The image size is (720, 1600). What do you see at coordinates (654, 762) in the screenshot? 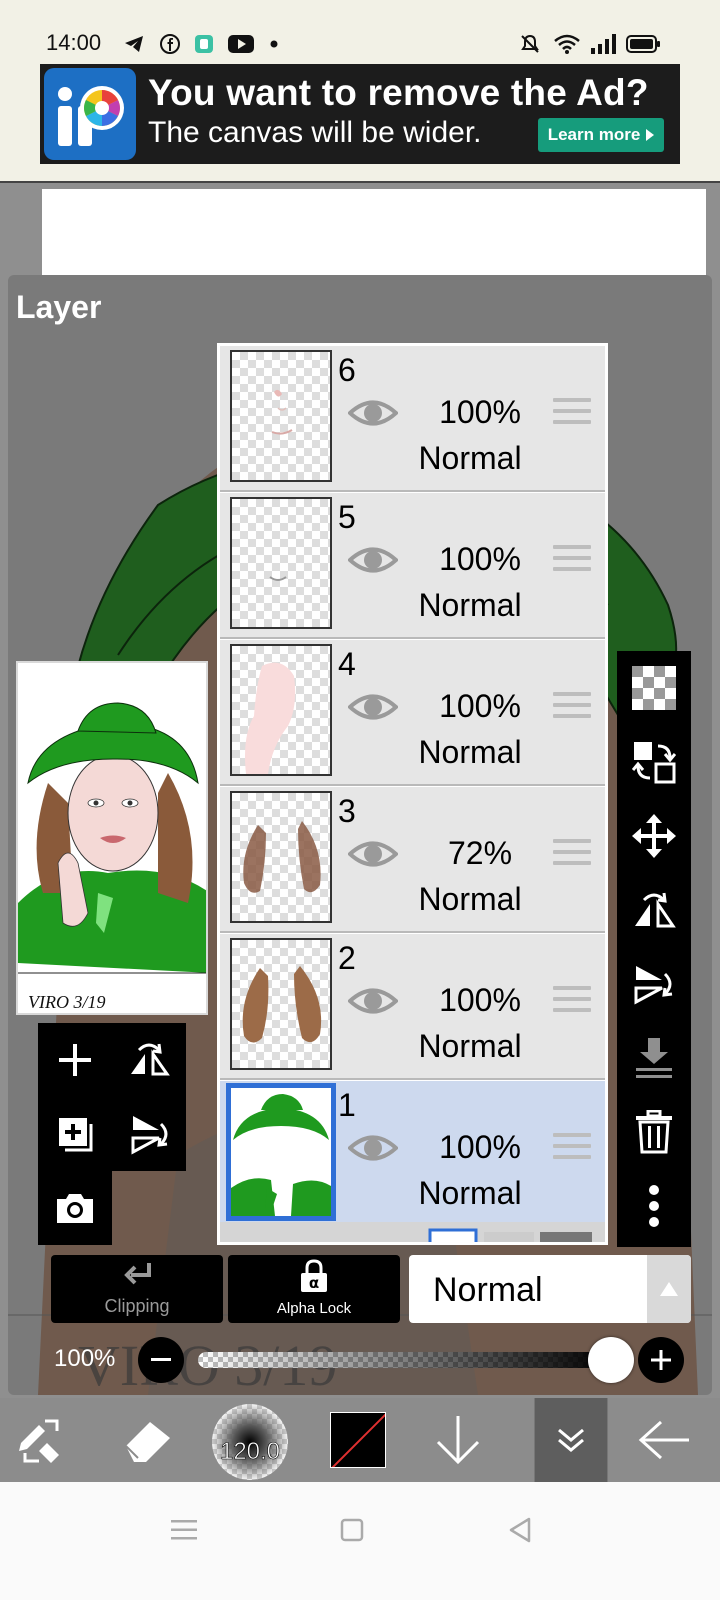
I see `move-layer-button` at bounding box center [654, 762].